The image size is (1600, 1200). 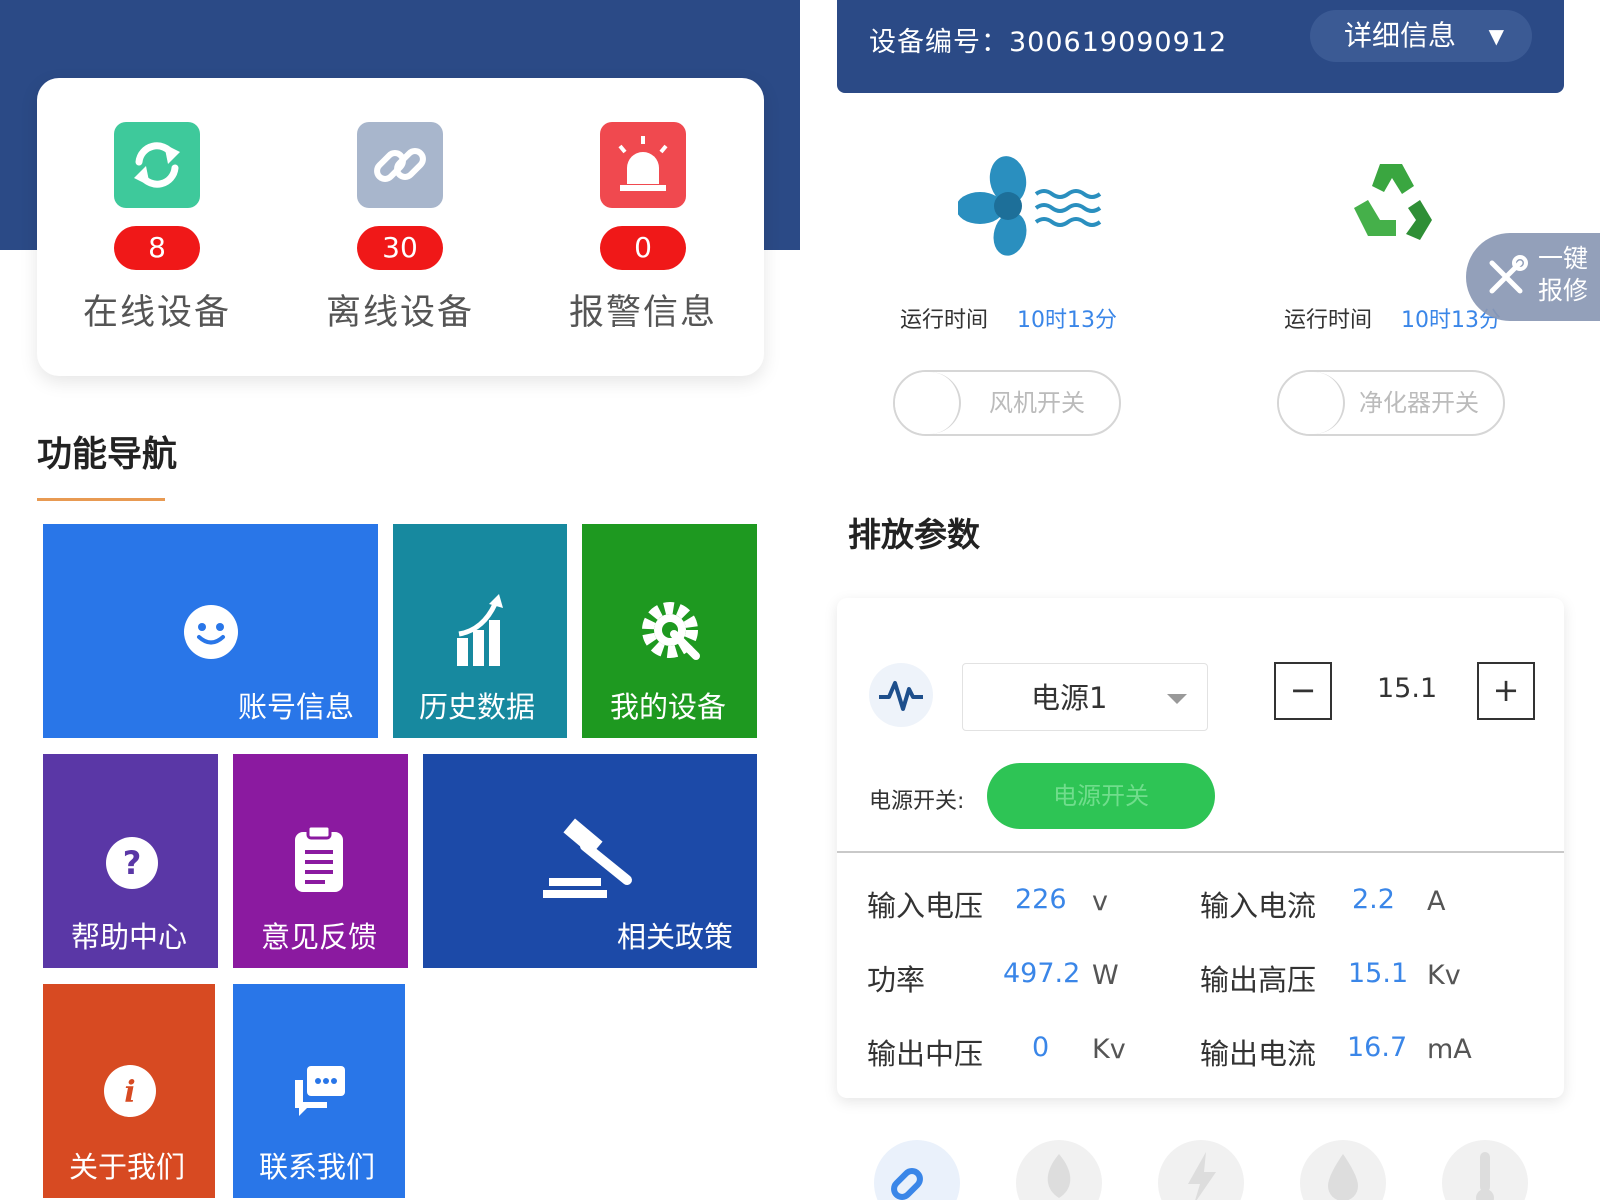 What do you see at coordinates (1377, 1047) in the screenshot?
I see `output-current-value: 16.7` at bounding box center [1377, 1047].